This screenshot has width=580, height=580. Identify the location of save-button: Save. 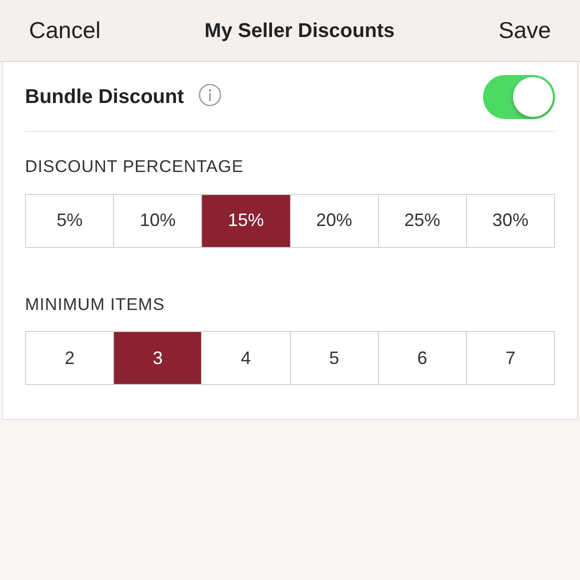
(524, 30).